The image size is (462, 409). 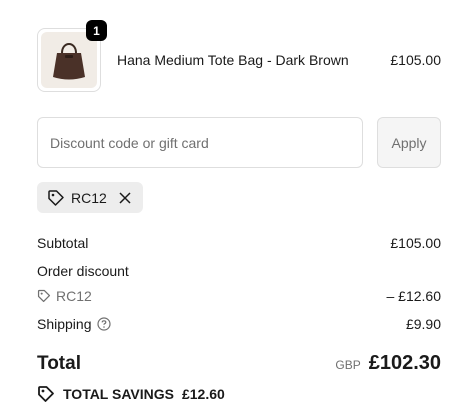 What do you see at coordinates (415, 60) in the screenshot?
I see `product-price: £105.00` at bounding box center [415, 60].